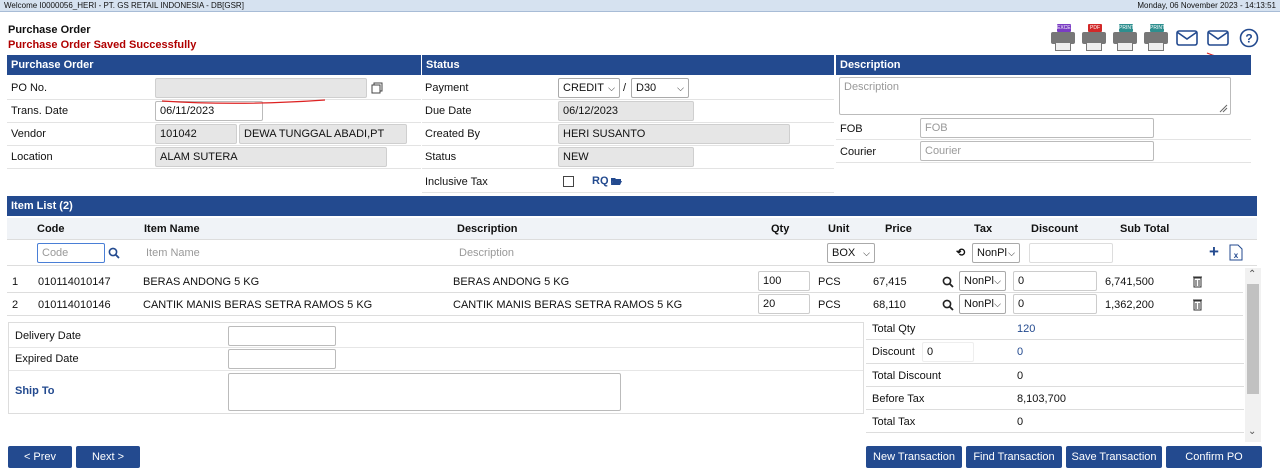  Describe the element at coordinates (102, 45) in the screenshot. I see `success-message: Purchase Order Saved Successfully` at that location.